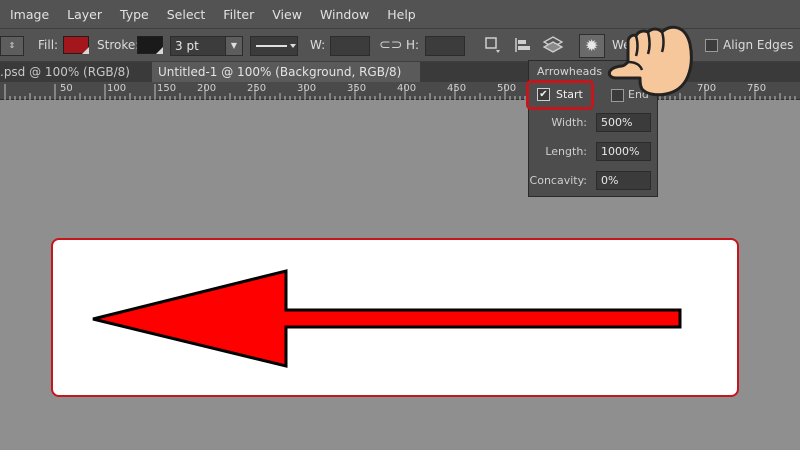  What do you see at coordinates (758, 45) in the screenshot?
I see `align-edges-label: Align Edges` at bounding box center [758, 45].